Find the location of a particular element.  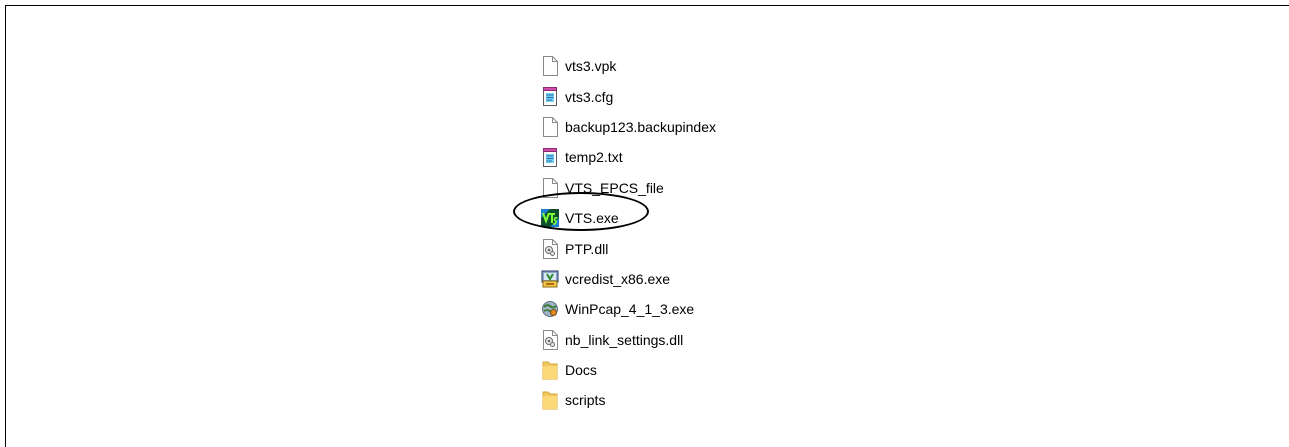

file-name: PTP.dll is located at coordinates (587, 248).